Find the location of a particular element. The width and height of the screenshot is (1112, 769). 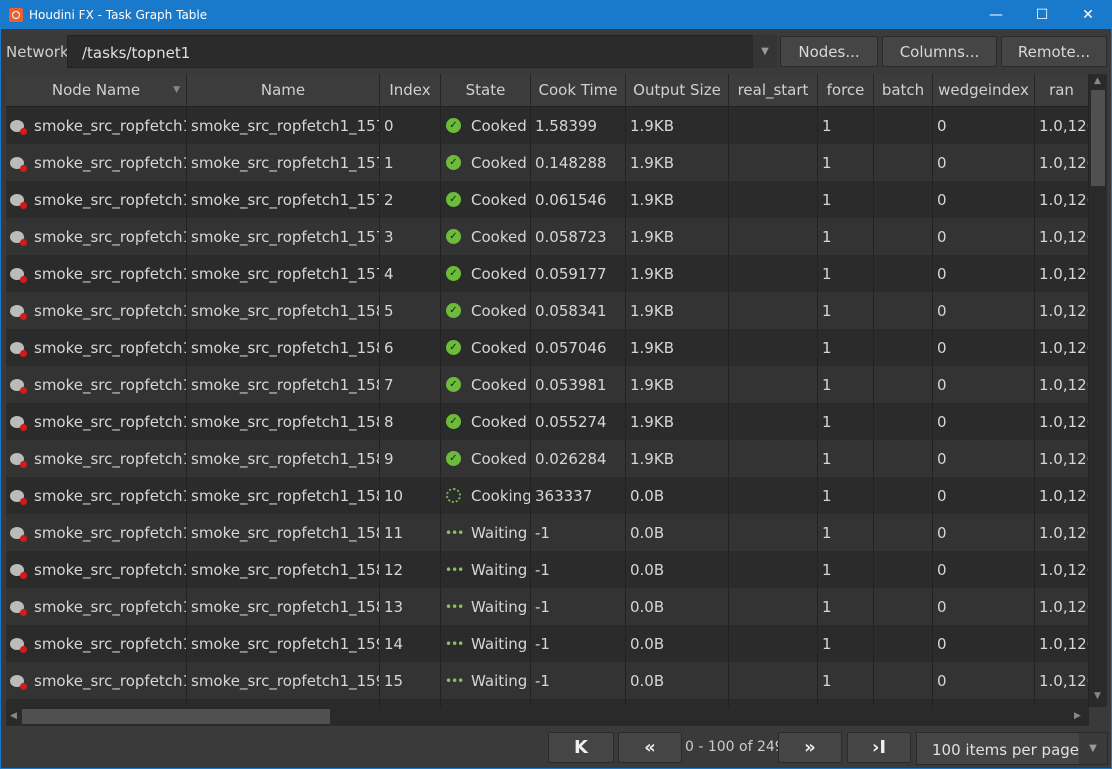

column-header-real-start: real_start is located at coordinates (773, 90).